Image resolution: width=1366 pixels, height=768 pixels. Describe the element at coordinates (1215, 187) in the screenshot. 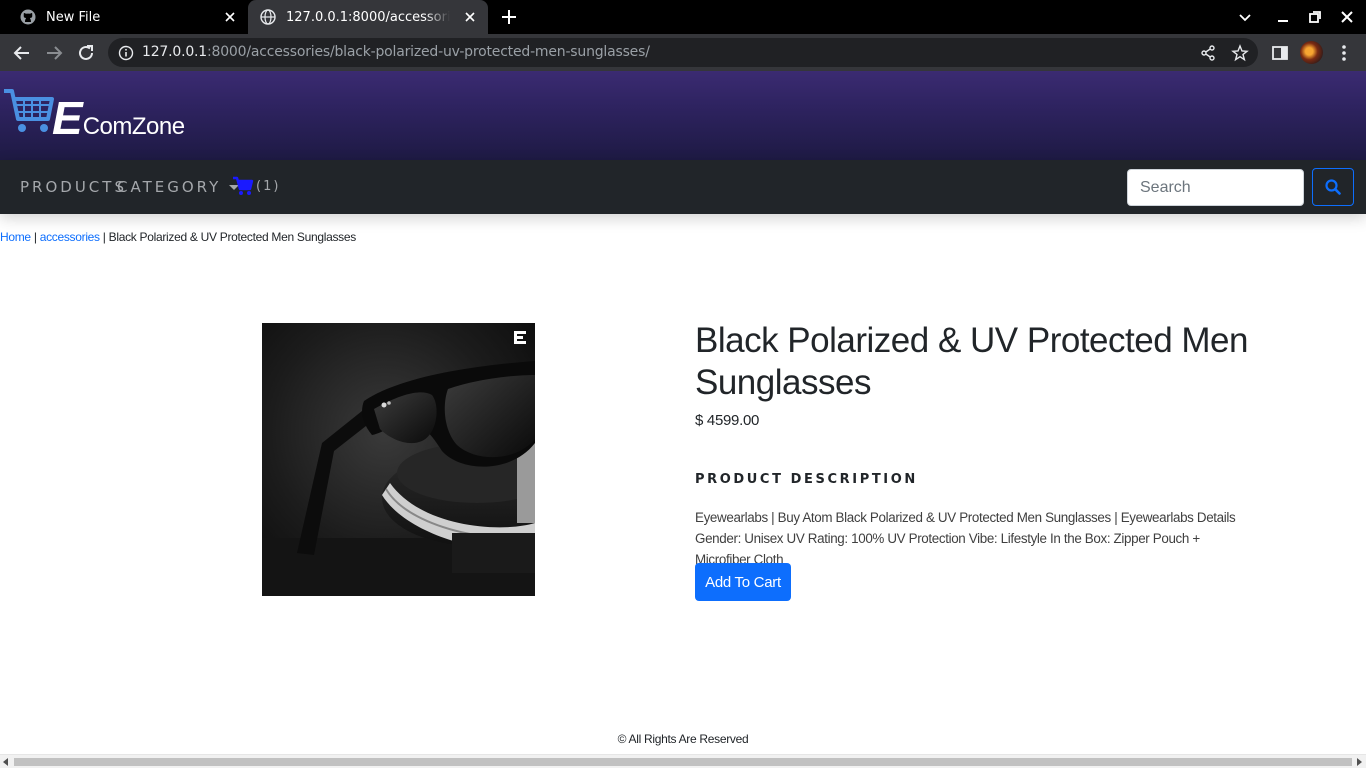

I see `search-input` at that location.